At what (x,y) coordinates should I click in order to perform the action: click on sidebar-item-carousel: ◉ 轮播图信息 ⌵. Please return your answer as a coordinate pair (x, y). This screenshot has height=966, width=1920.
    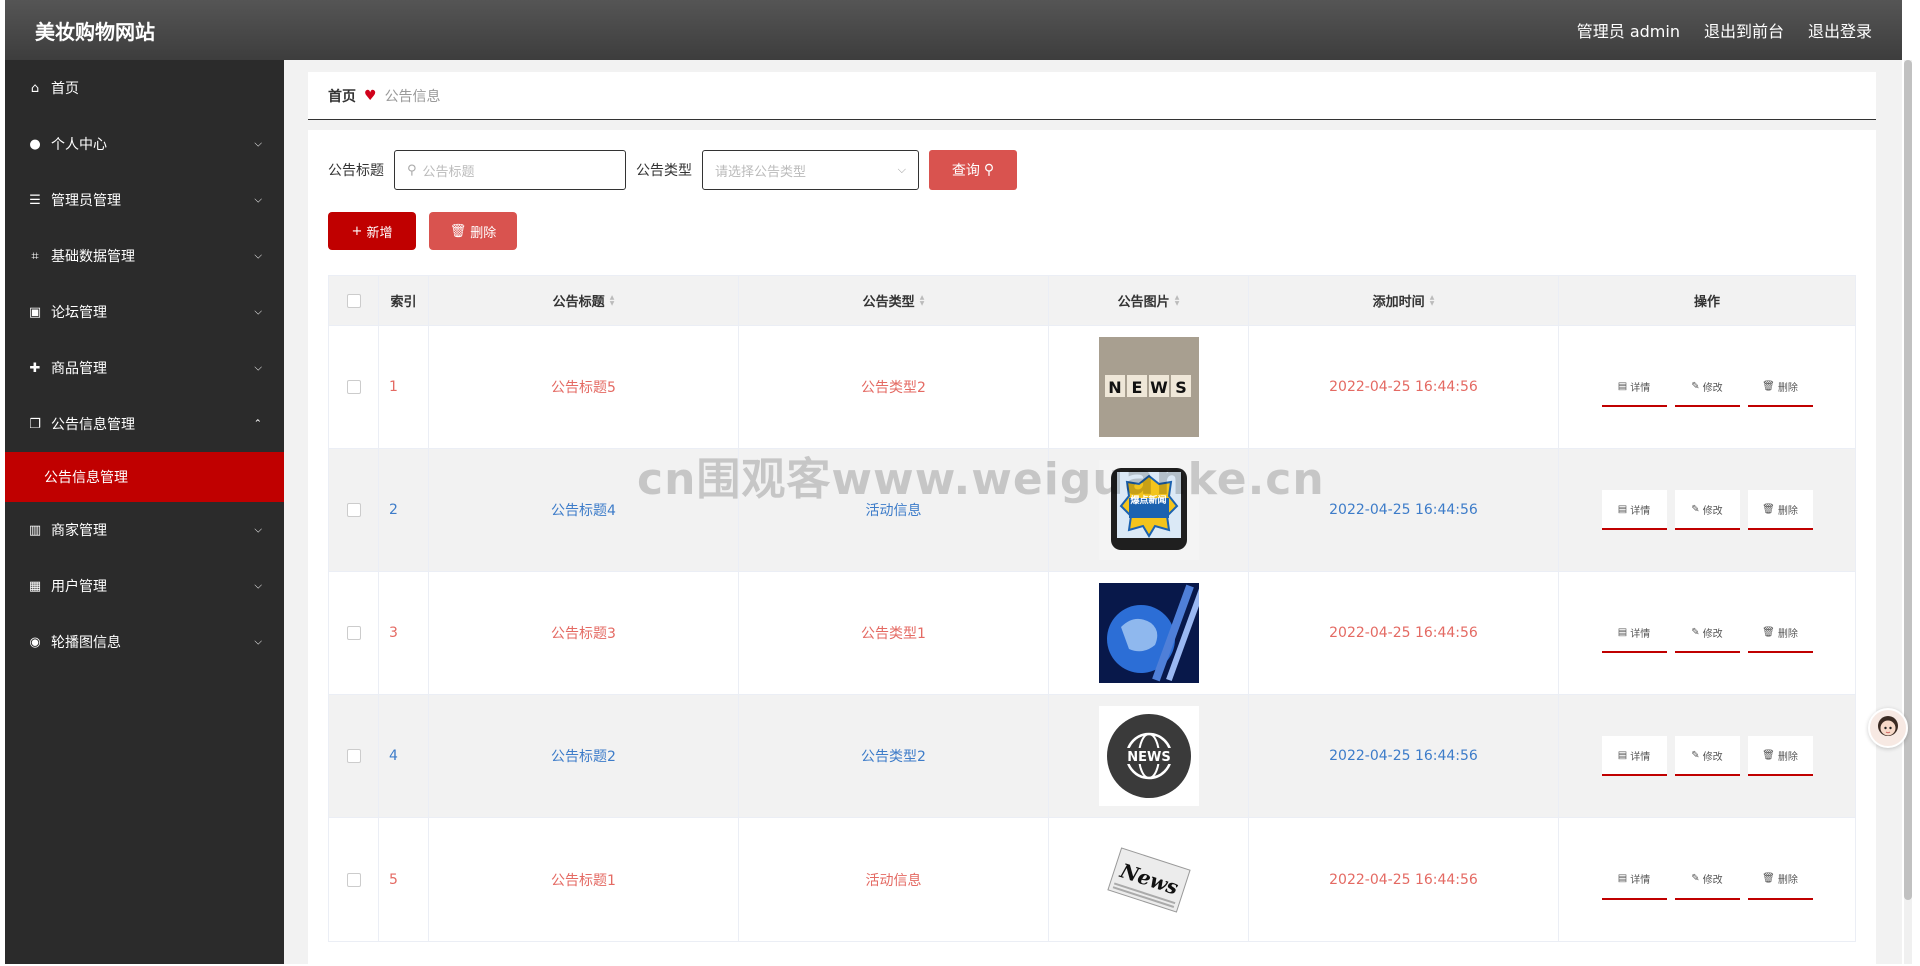
    Looking at the image, I should click on (144, 642).